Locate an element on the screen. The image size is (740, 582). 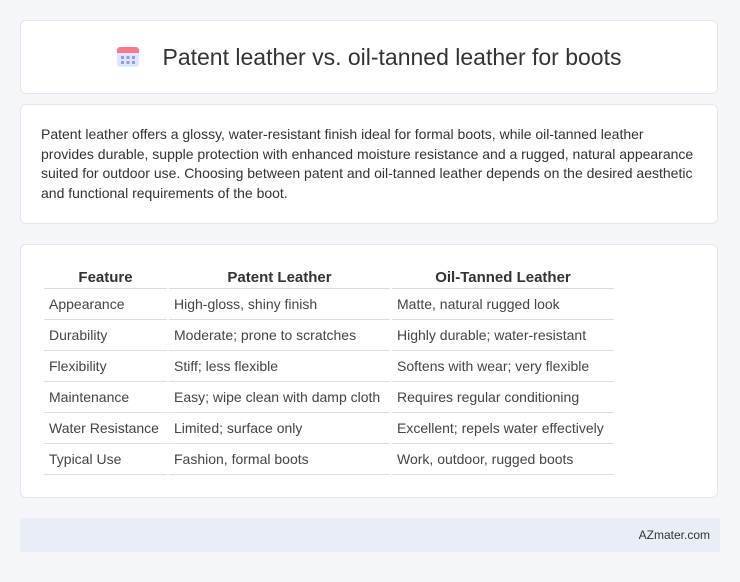
table-cell: Matte, natural rugged look is located at coordinates (503, 304).